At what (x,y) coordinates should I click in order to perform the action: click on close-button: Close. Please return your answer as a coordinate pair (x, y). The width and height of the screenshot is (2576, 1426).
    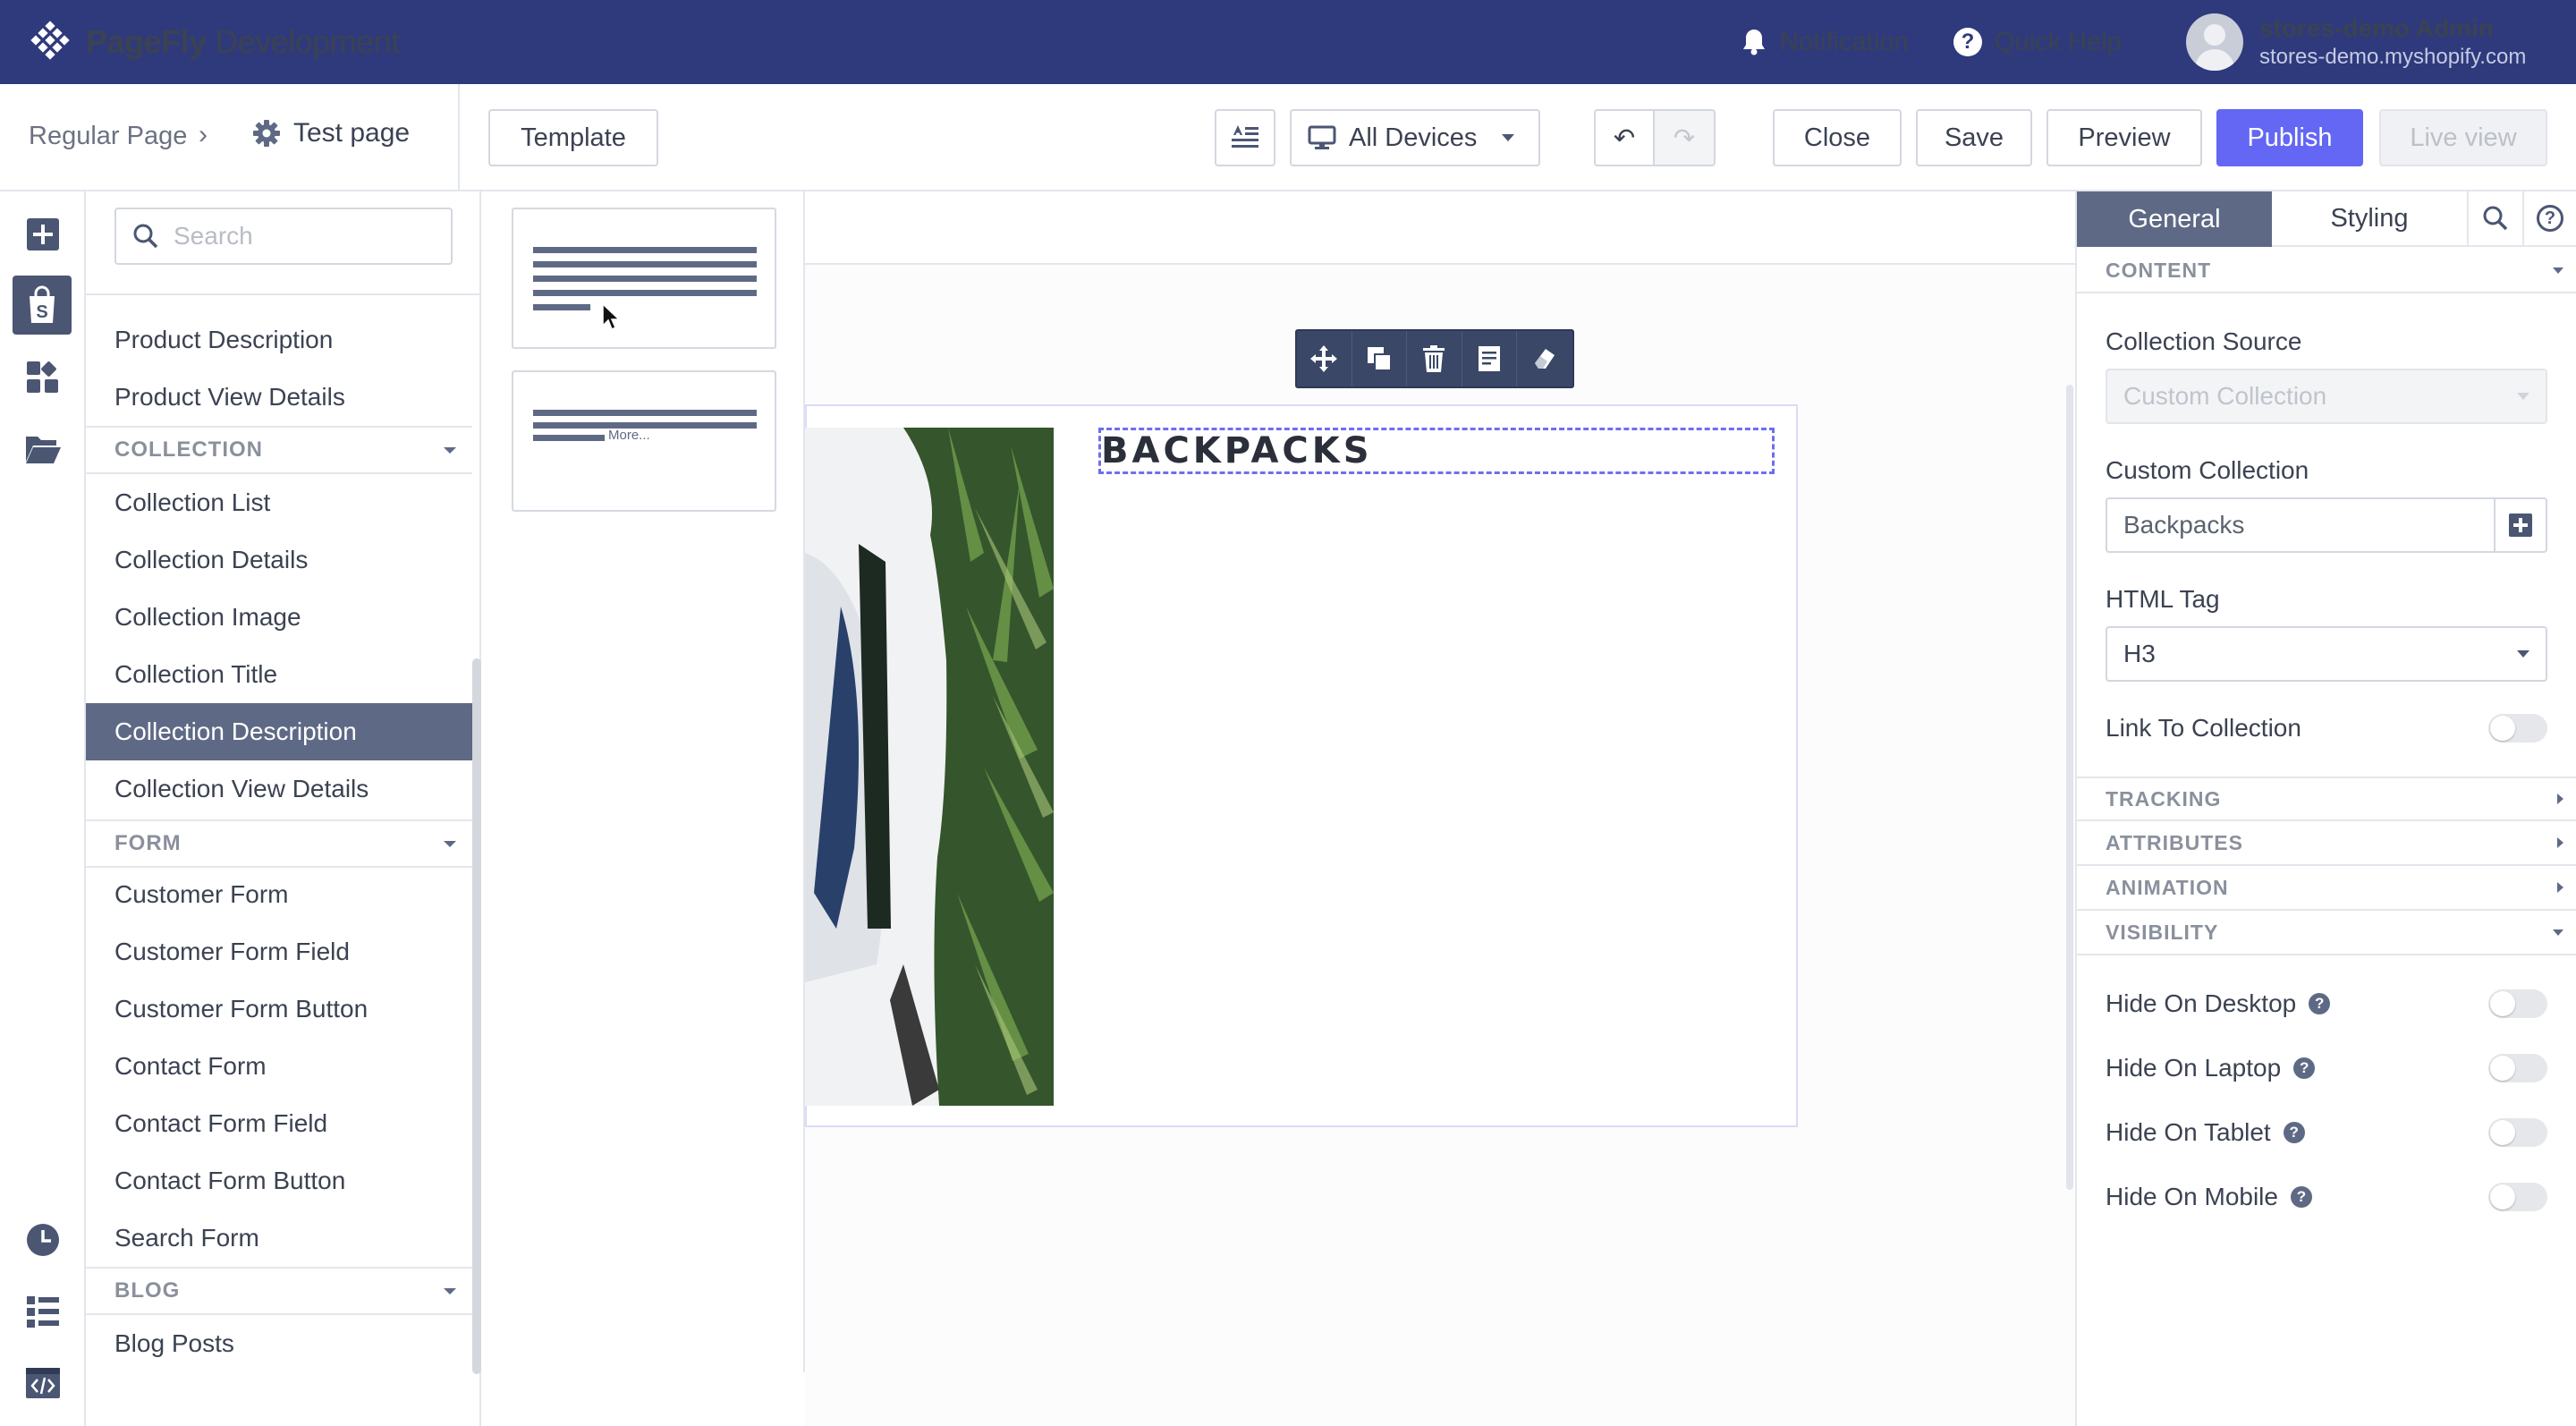
    Looking at the image, I should click on (1837, 137).